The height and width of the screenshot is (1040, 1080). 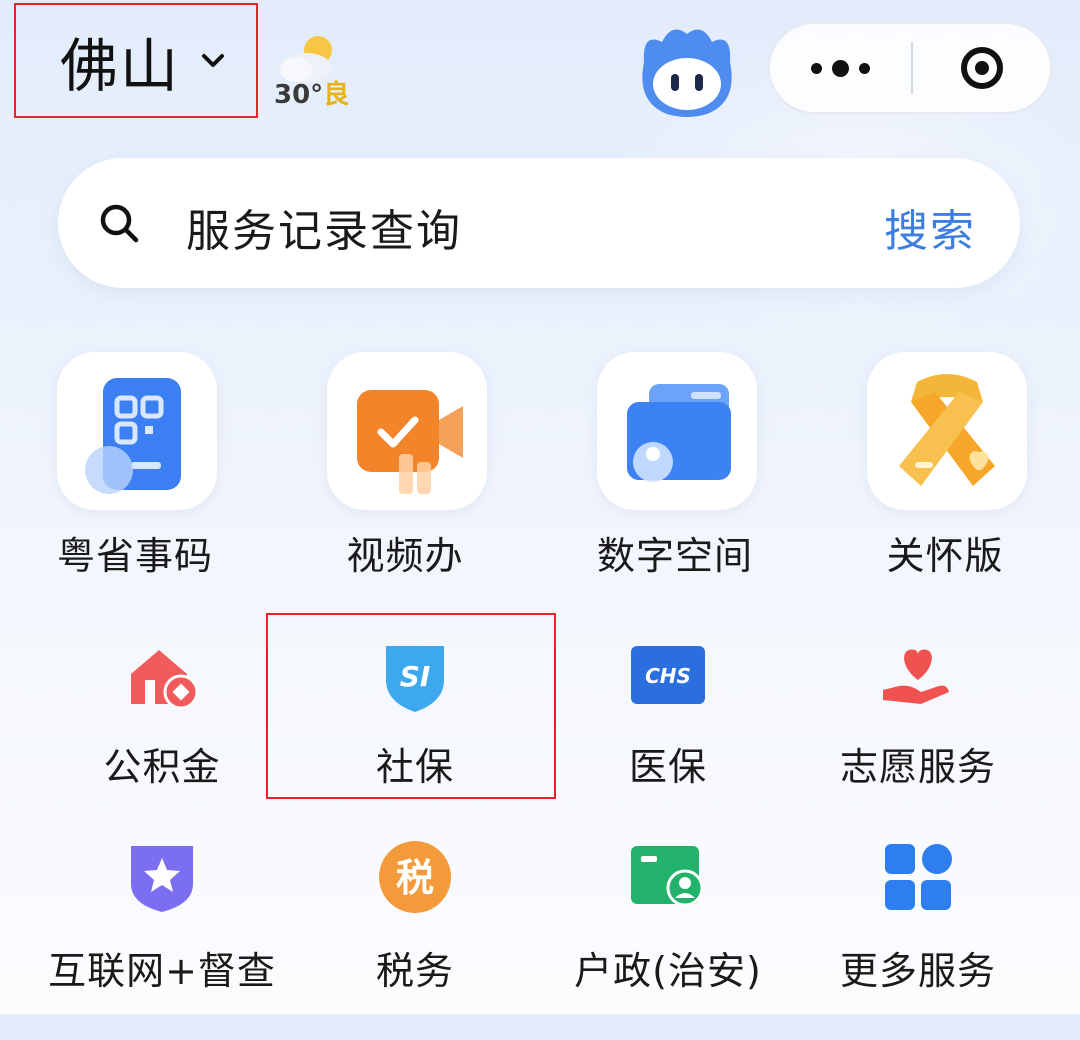 I want to click on weather-temp: 30°, so click(x=299, y=95).